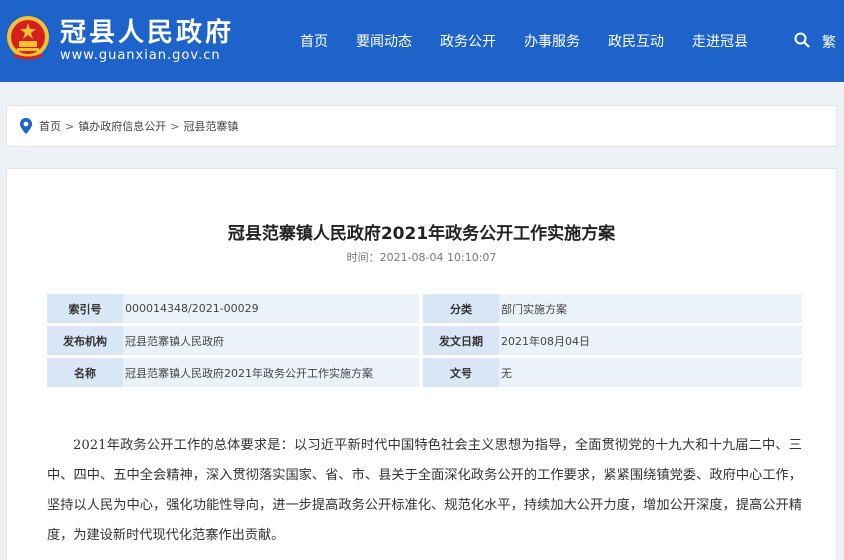 This screenshot has width=844, height=560. I want to click on search-icon, so click(802, 40).